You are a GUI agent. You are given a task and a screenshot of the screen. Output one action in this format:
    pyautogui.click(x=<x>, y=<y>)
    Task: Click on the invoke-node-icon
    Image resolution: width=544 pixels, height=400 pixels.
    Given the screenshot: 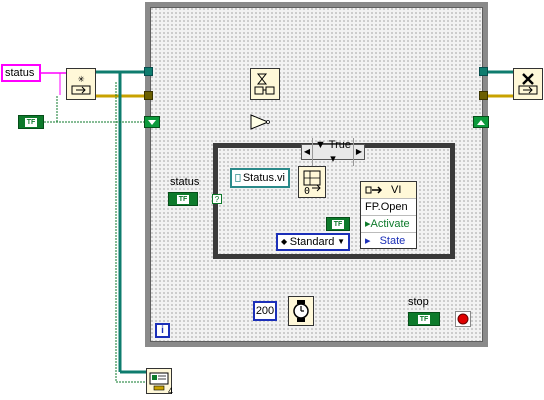 What is the action you would take?
    pyautogui.click(x=374, y=190)
    